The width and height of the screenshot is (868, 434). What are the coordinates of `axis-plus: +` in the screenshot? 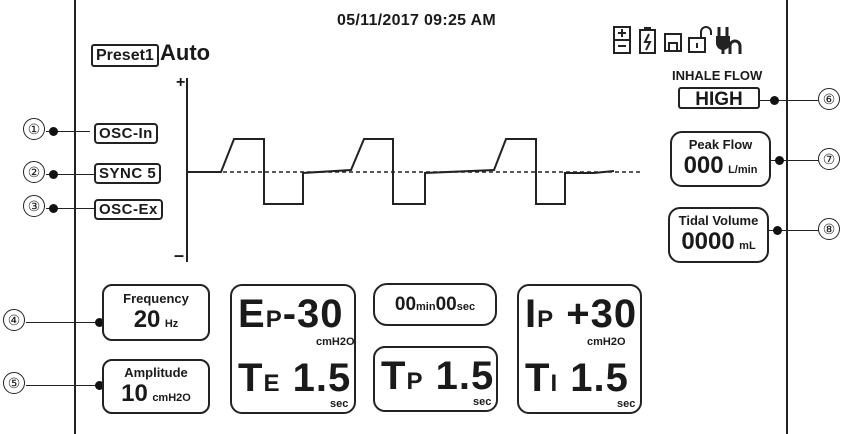 It's located at (181, 82).